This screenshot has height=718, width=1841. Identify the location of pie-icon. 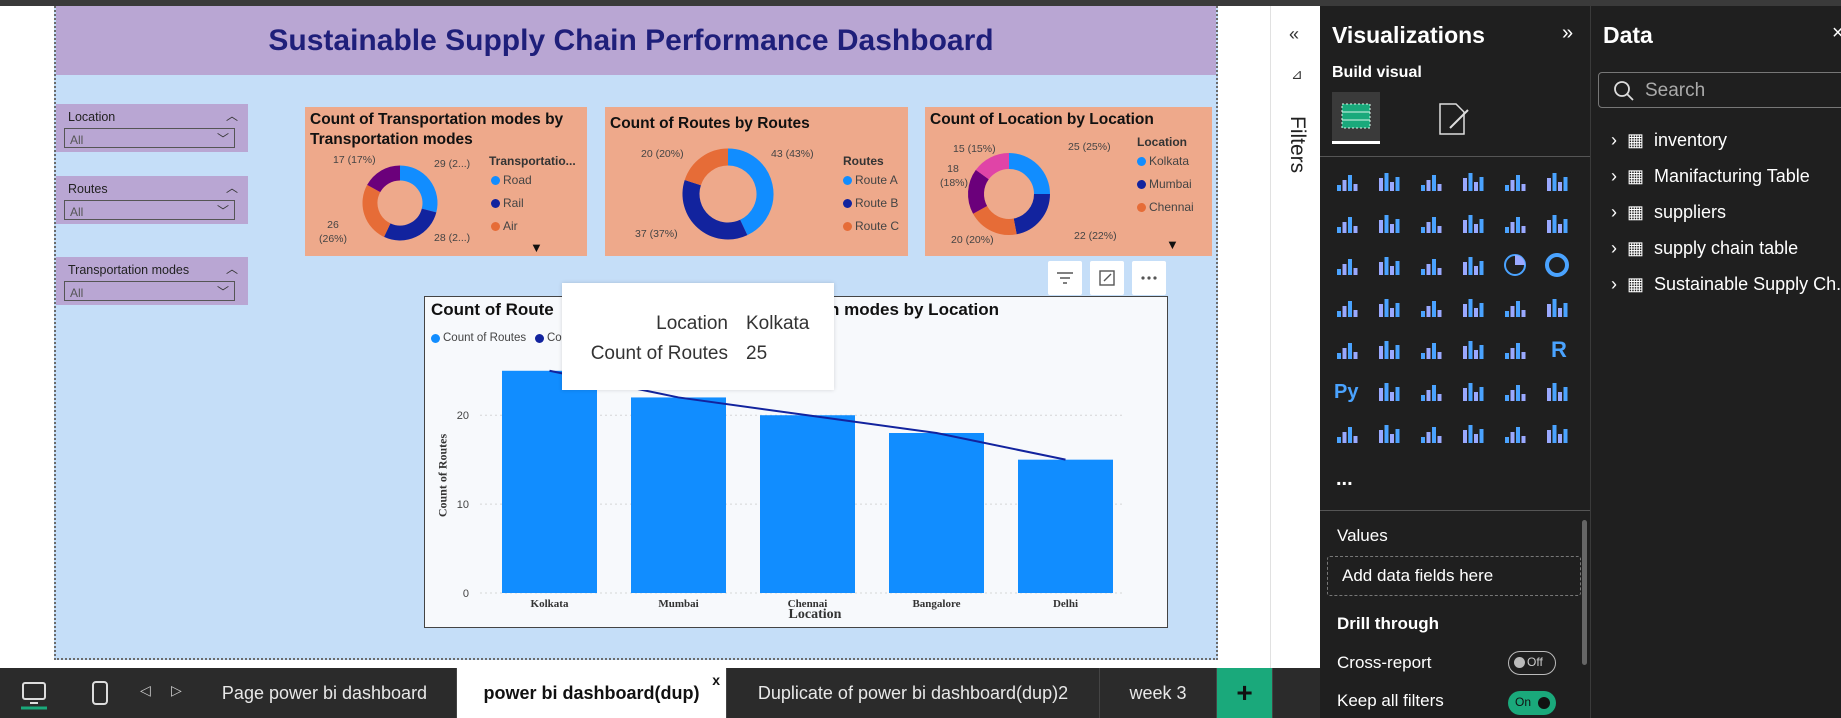
(1515, 265).